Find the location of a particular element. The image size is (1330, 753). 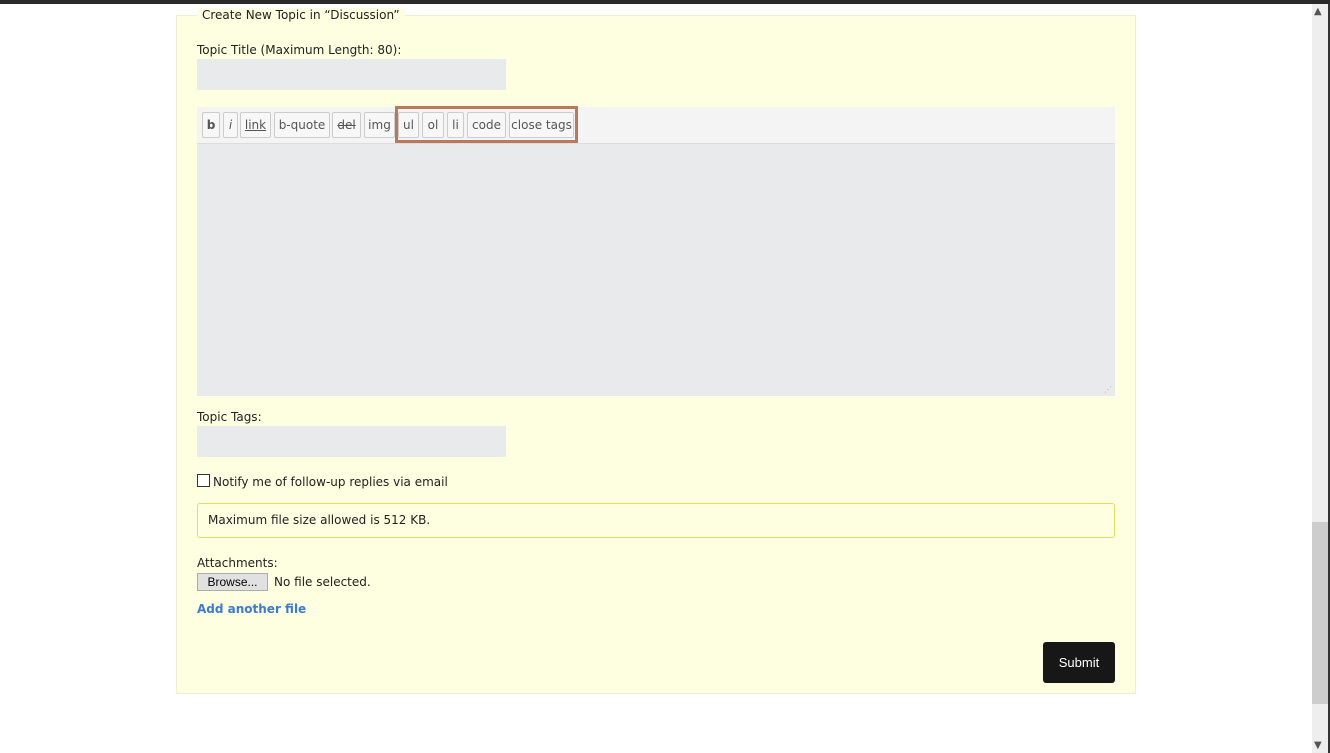

topic-title-label: Topic Title (Maximum Length: 80): is located at coordinates (299, 50).